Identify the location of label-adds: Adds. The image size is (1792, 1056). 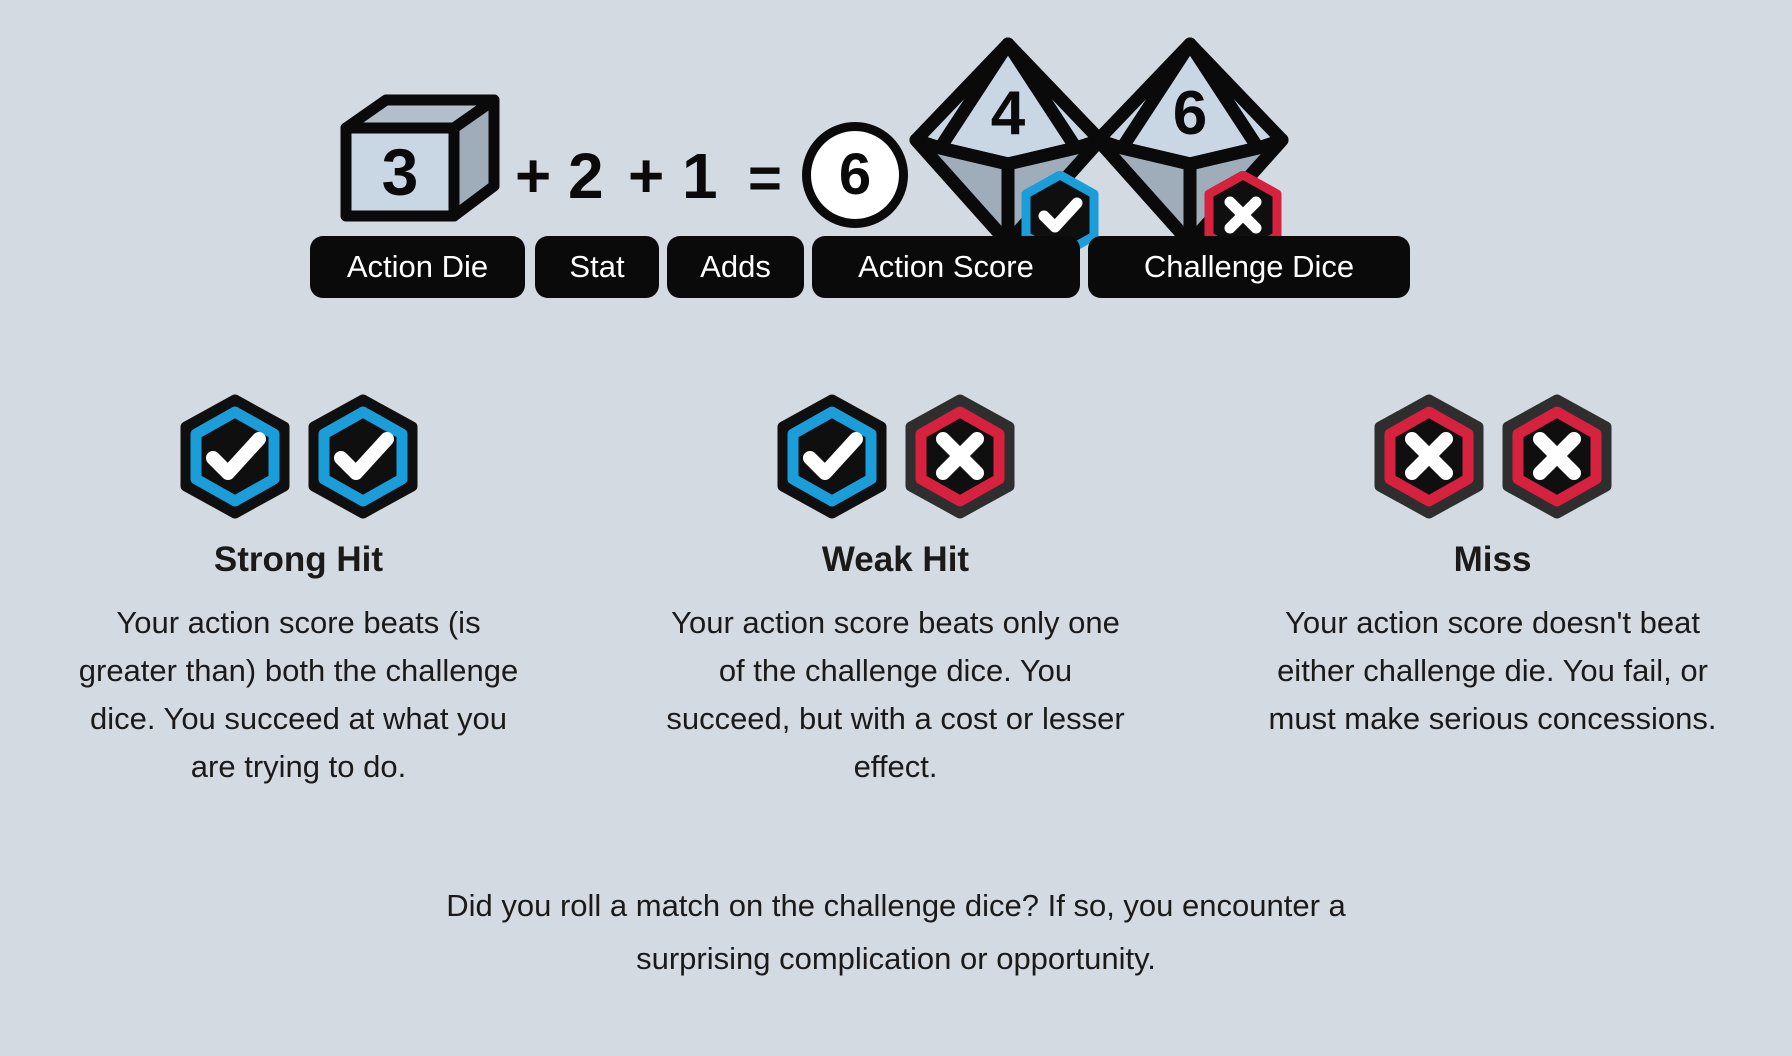
(735, 267).